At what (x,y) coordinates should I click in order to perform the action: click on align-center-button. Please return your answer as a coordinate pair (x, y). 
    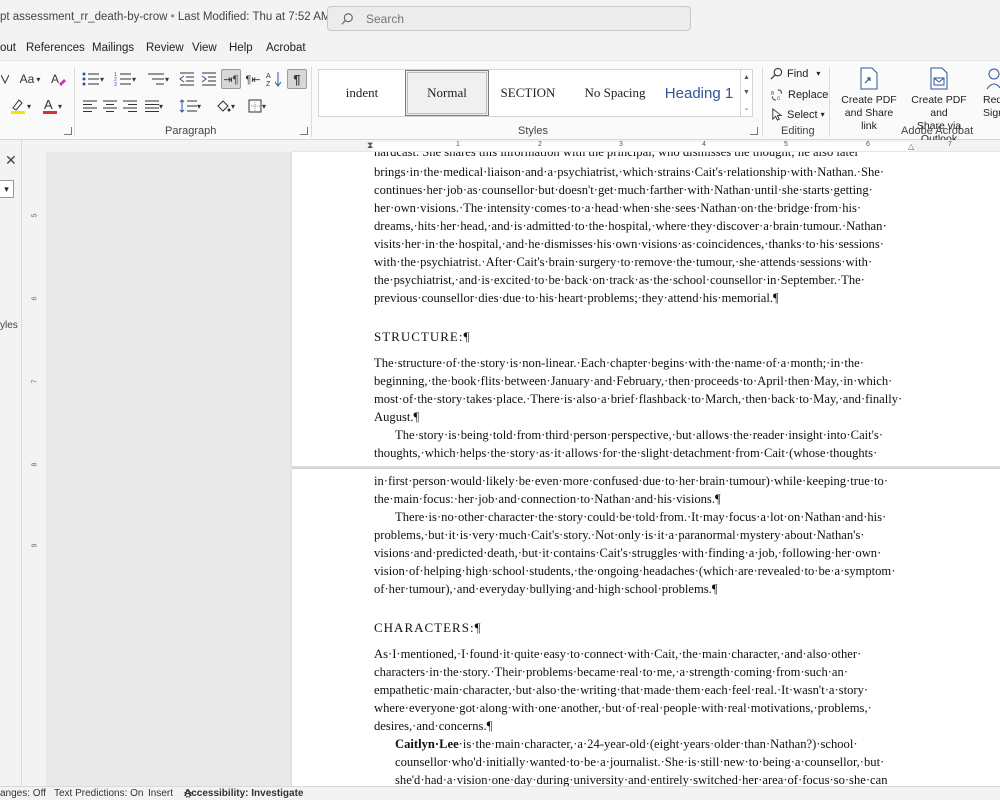
    Looking at the image, I should click on (110, 106).